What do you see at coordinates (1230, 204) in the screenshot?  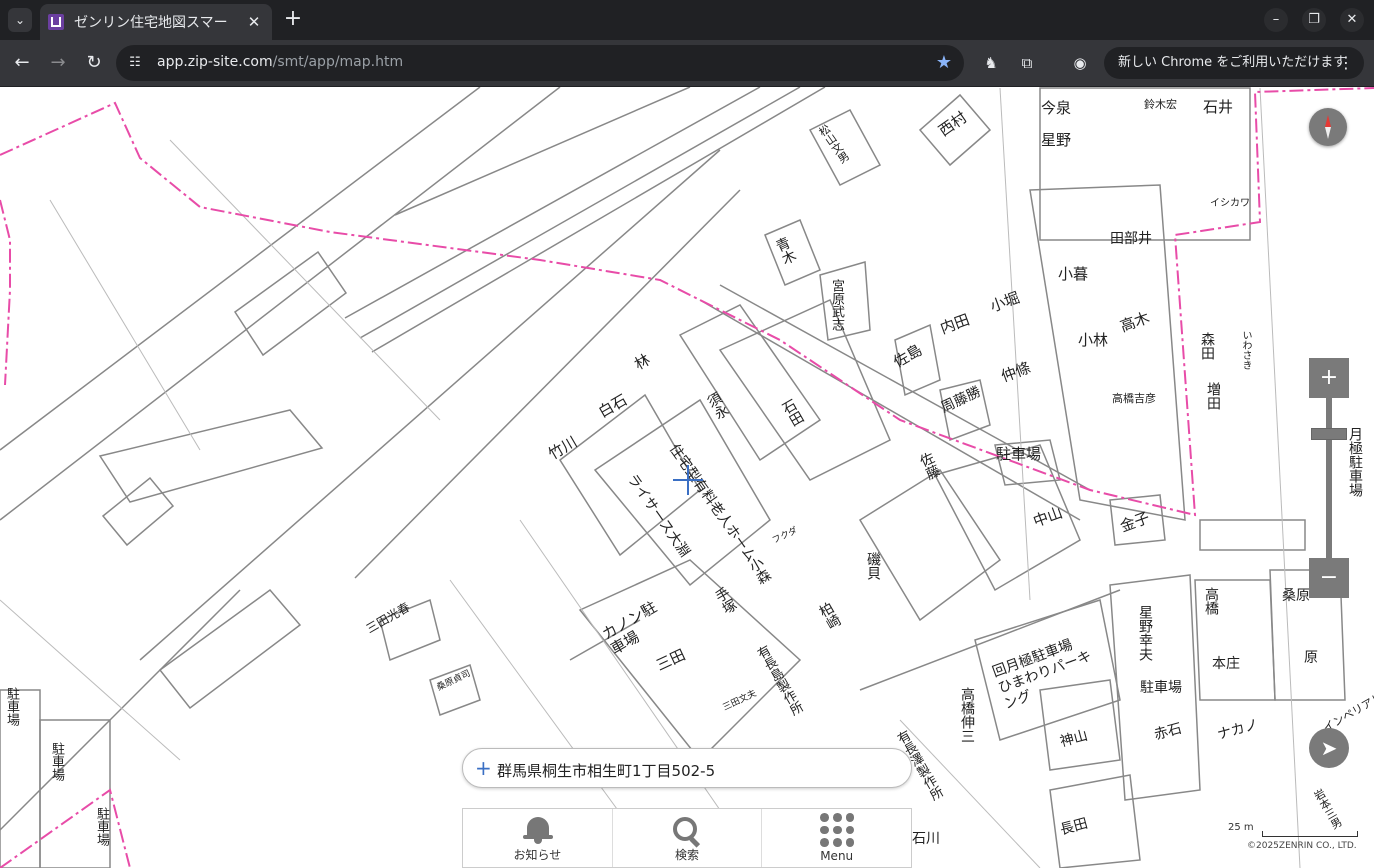 I see `map-label: イシカワ` at bounding box center [1230, 204].